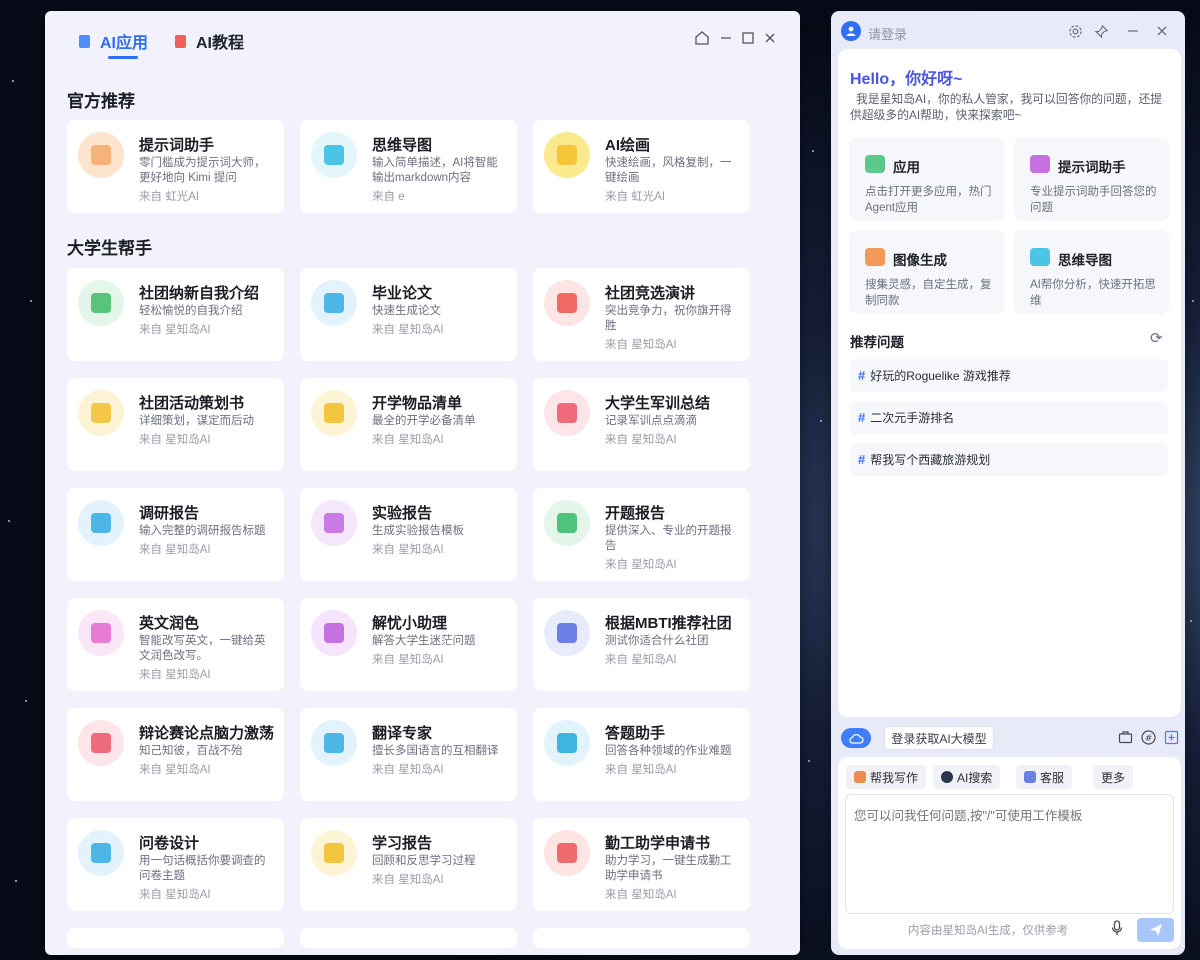 The width and height of the screenshot is (1200, 960). Describe the element at coordinates (567, 743) in the screenshot. I see `check-person-icon` at that location.